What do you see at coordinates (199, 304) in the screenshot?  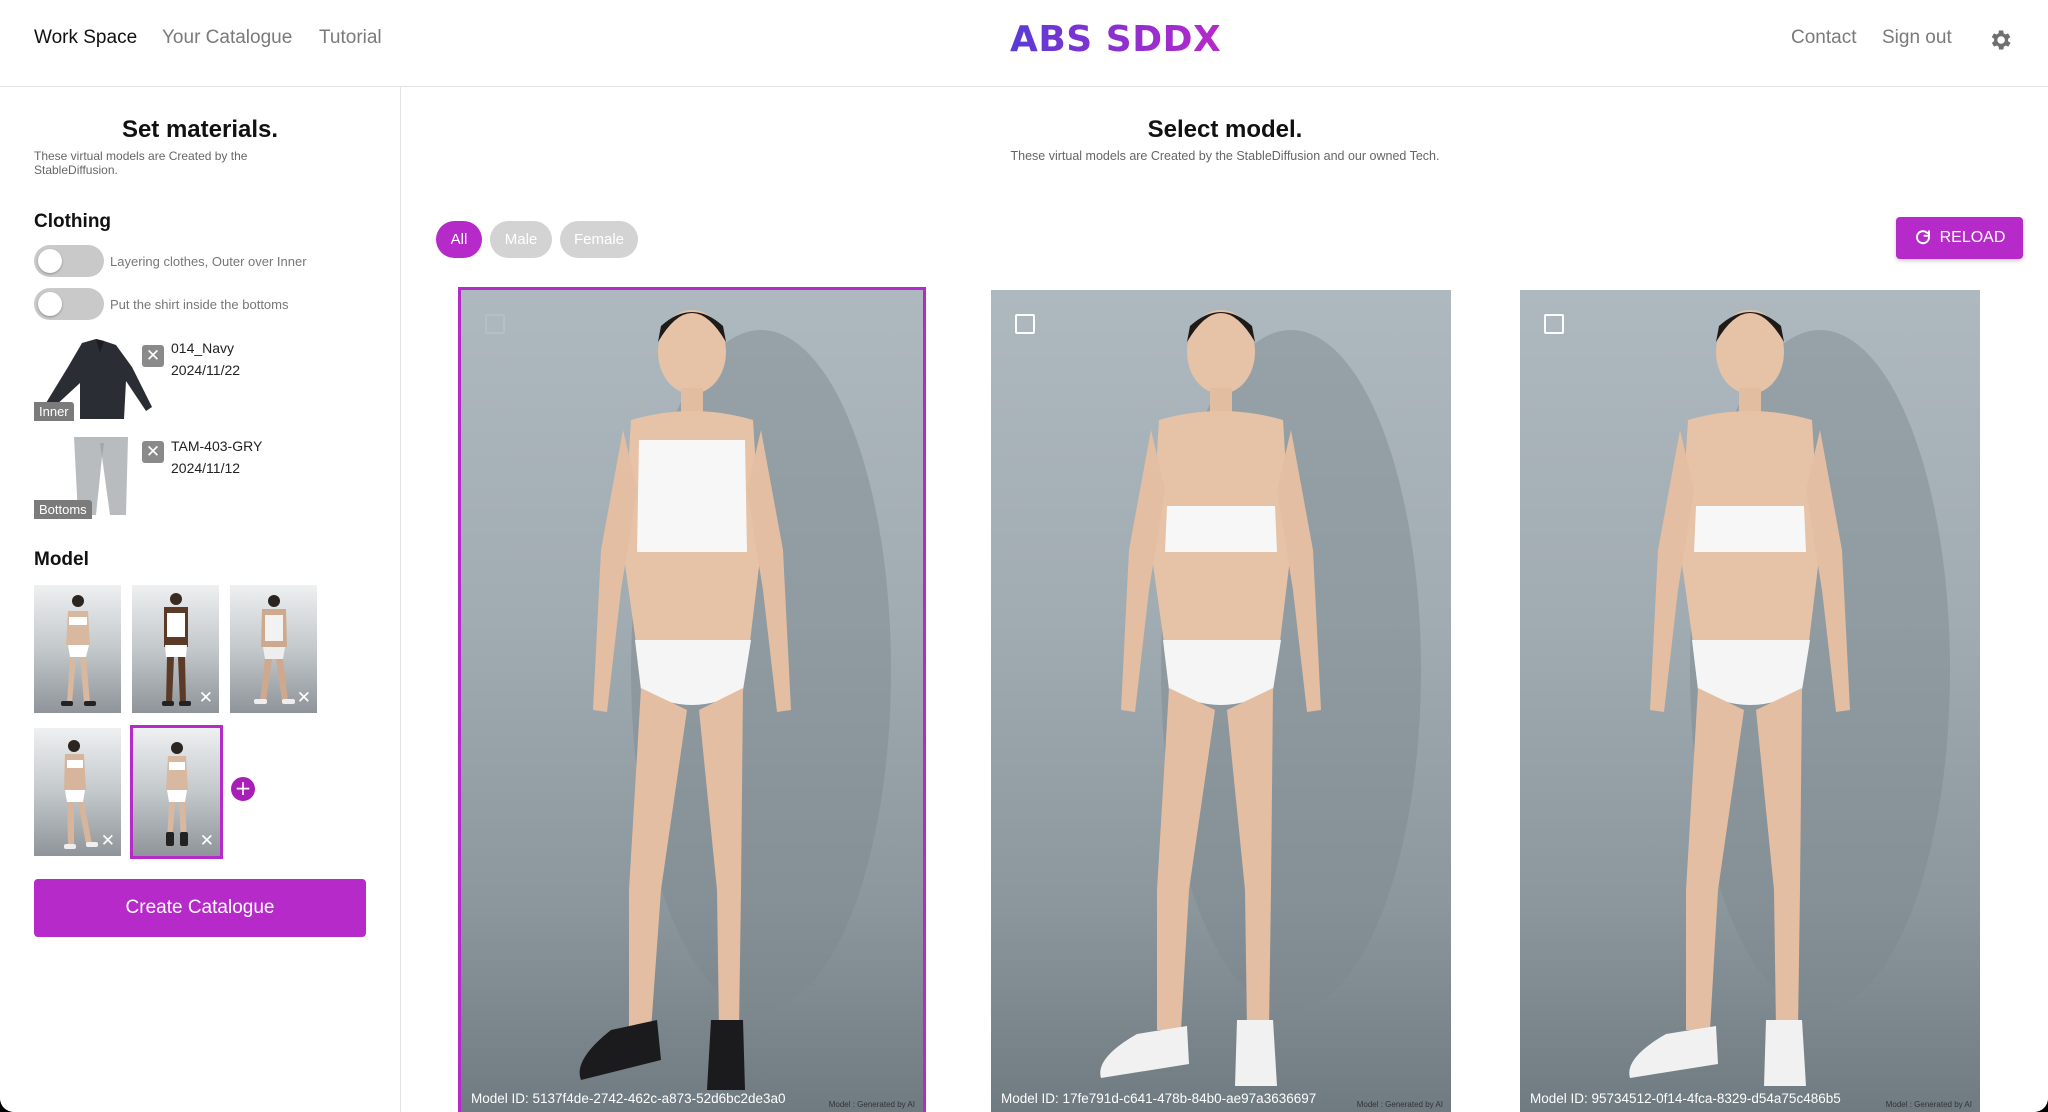 I see `tuck-shirt-toggle-label: Put the shirt inside the bottoms` at bounding box center [199, 304].